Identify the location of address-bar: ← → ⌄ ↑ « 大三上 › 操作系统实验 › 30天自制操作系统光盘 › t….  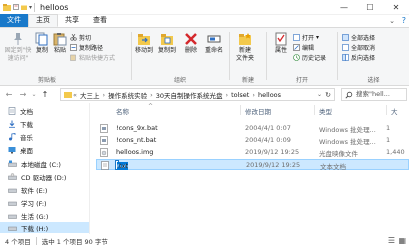
(204, 94).